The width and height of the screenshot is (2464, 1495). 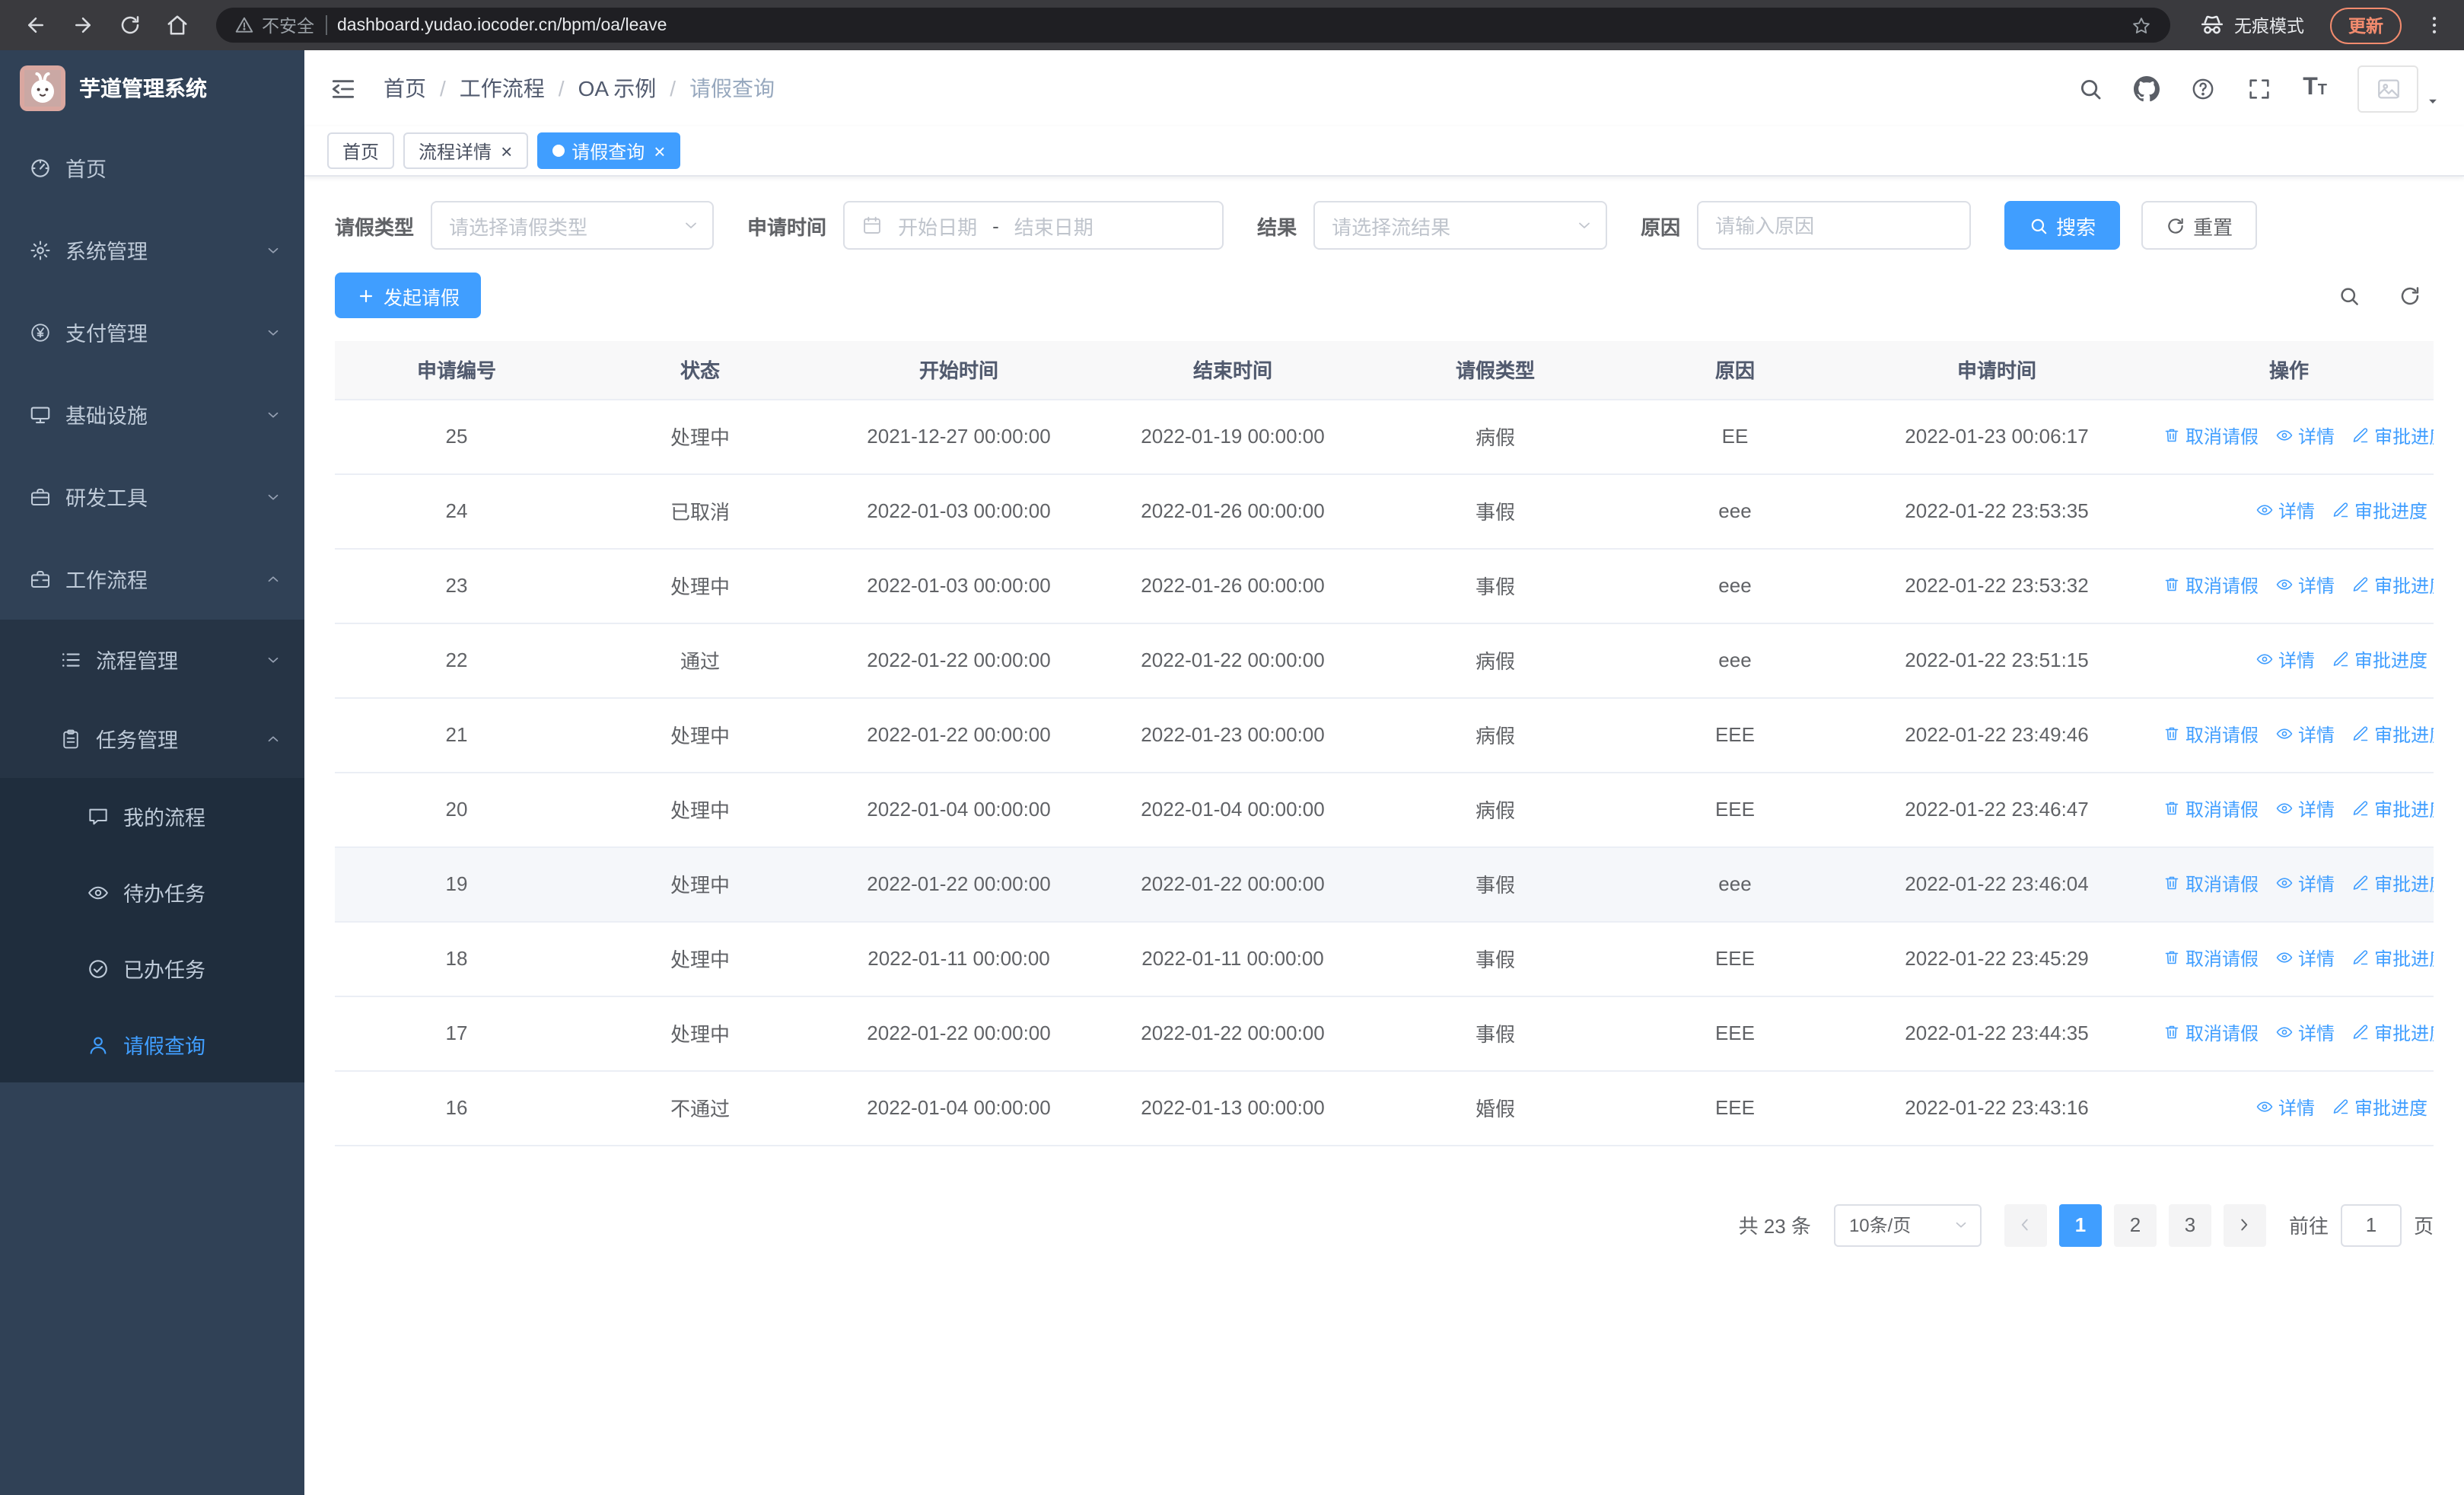 What do you see at coordinates (2090, 88) in the screenshot?
I see `header-search-icon` at bounding box center [2090, 88].